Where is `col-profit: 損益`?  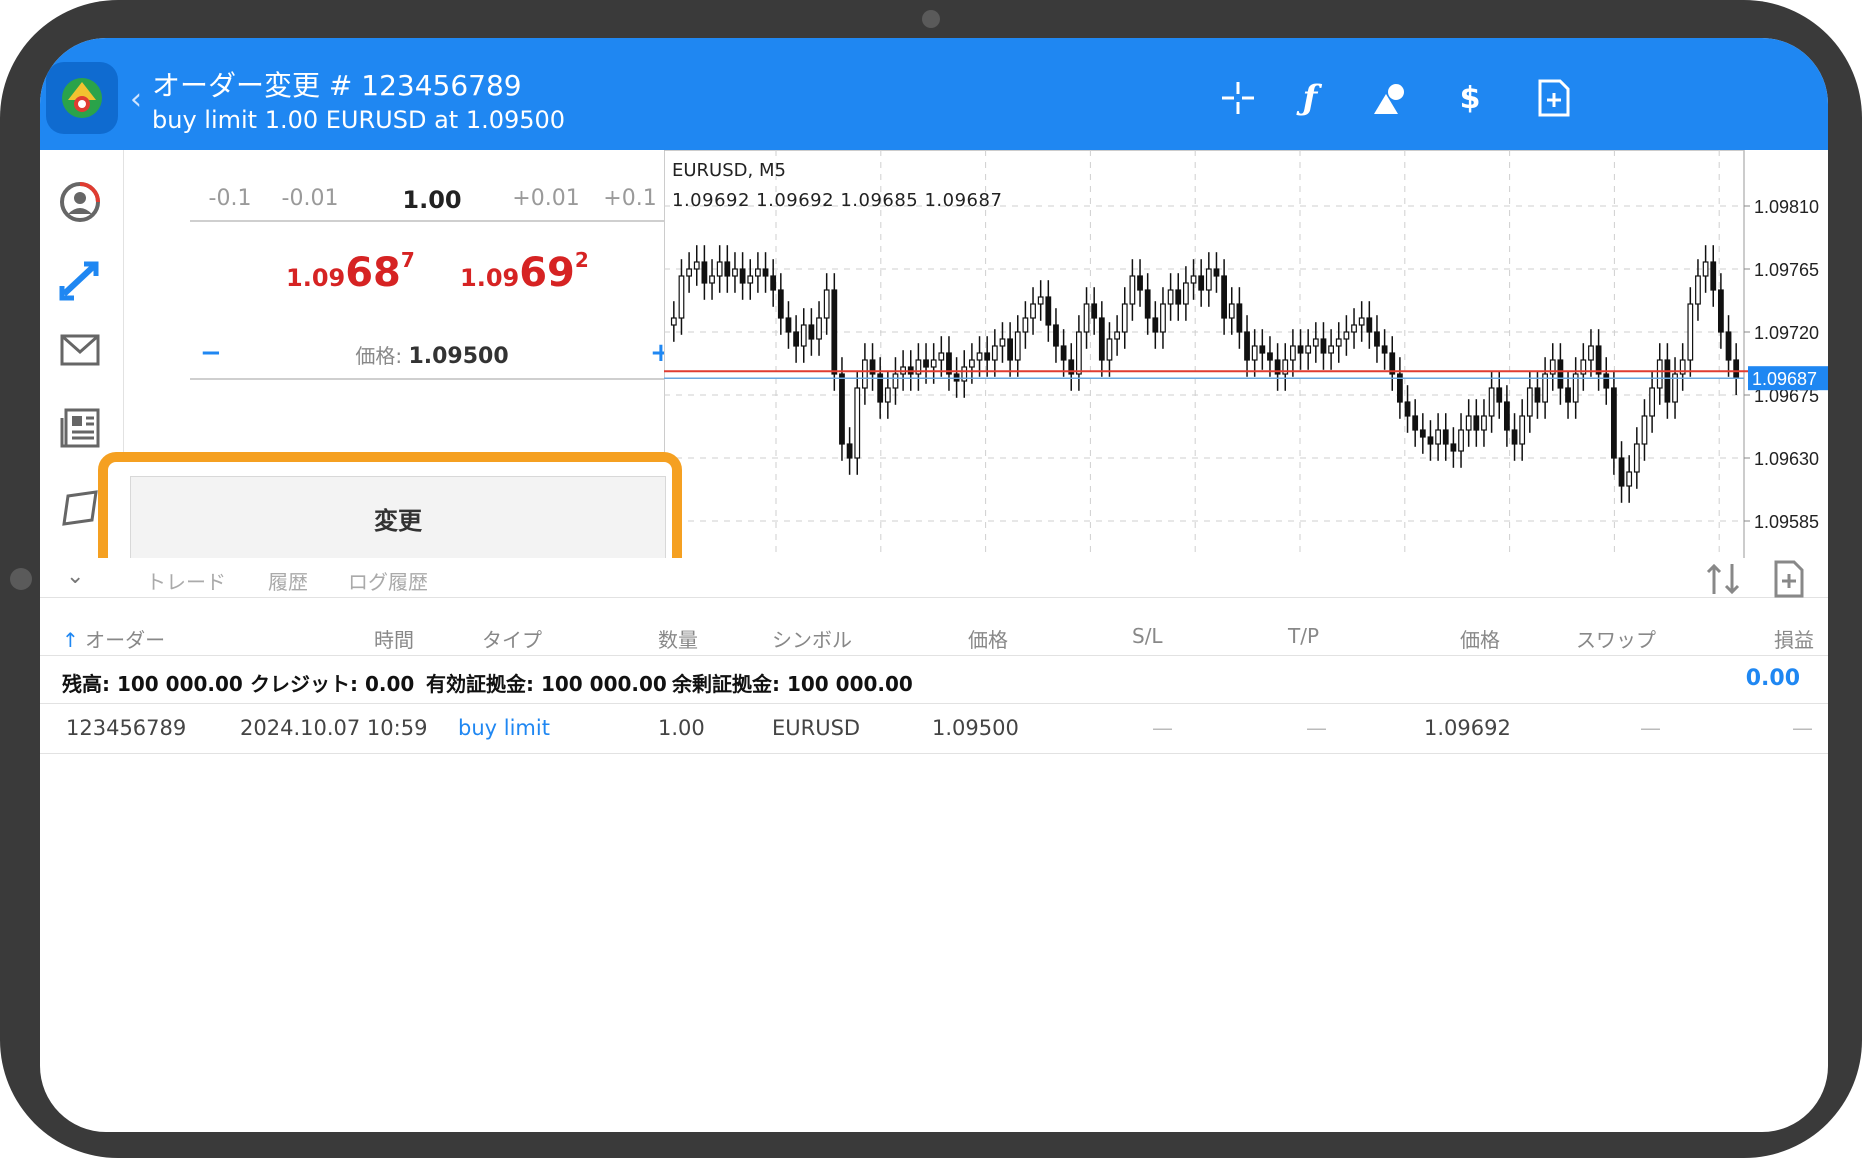
col-profit: 損益 is located at coordinates (1794, 638).